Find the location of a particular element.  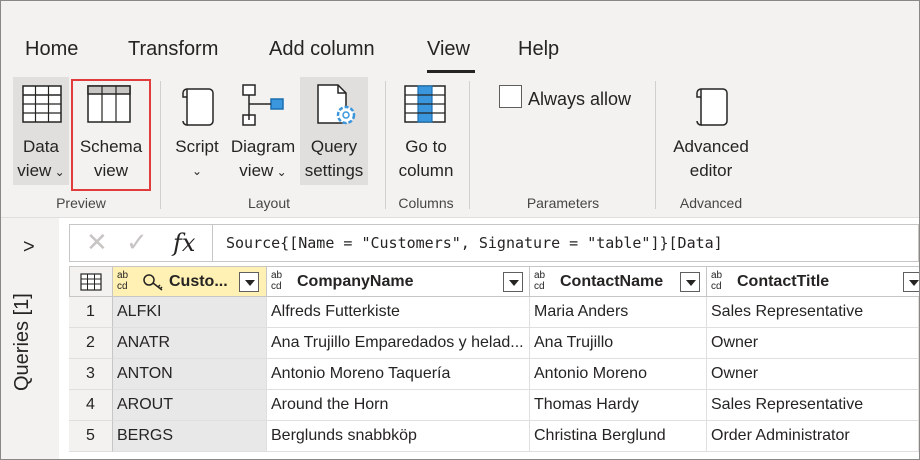

column-header-label: ContactName is located at coordinates (612, 281).